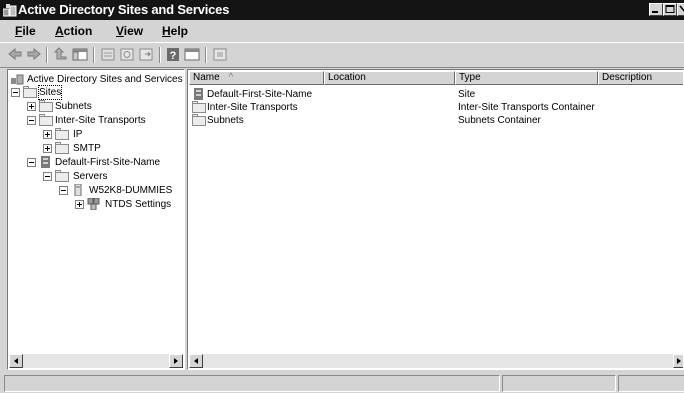 The width and height of the screenshot is (684, 393). I want to click on minimize-icon, so click(655, 12).